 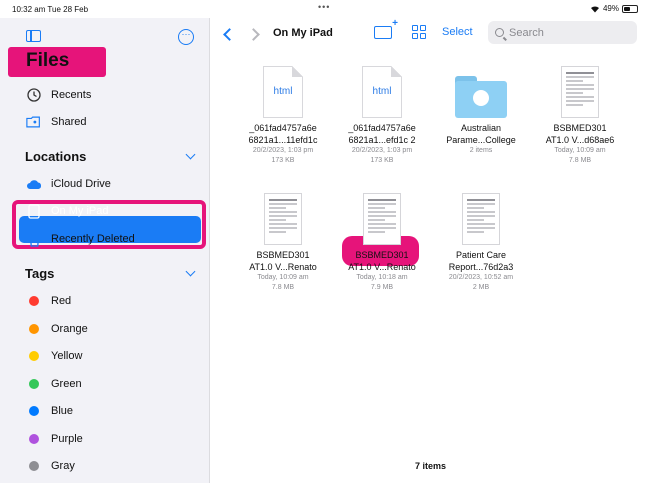 I want to click on battery-fill, so click(x=627, y=8).